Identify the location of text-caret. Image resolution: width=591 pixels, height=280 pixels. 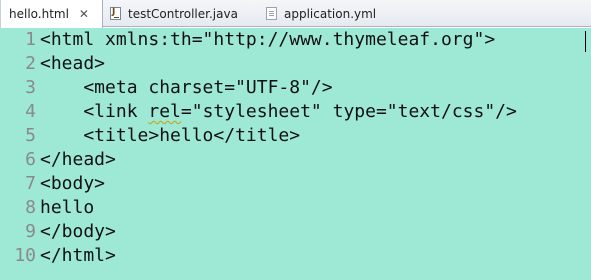
(585, 41).